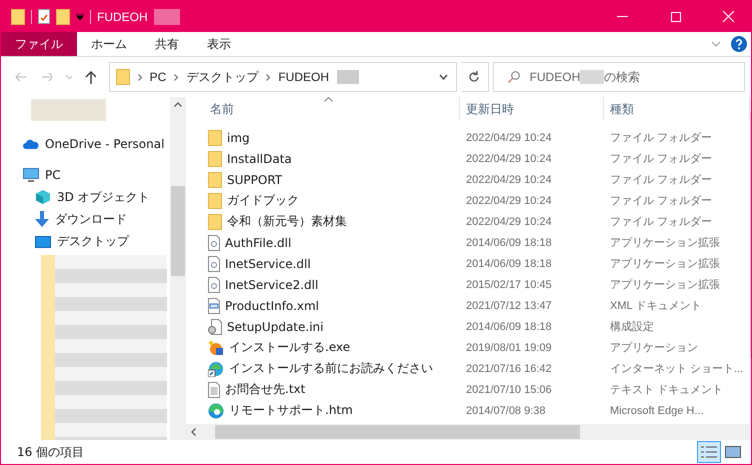 The width and height of the screenshot is (752, 465). What do you see at coordinates (43, 197) in the screenshot?
I see `cube-icon` at bounding box center [43, 197].